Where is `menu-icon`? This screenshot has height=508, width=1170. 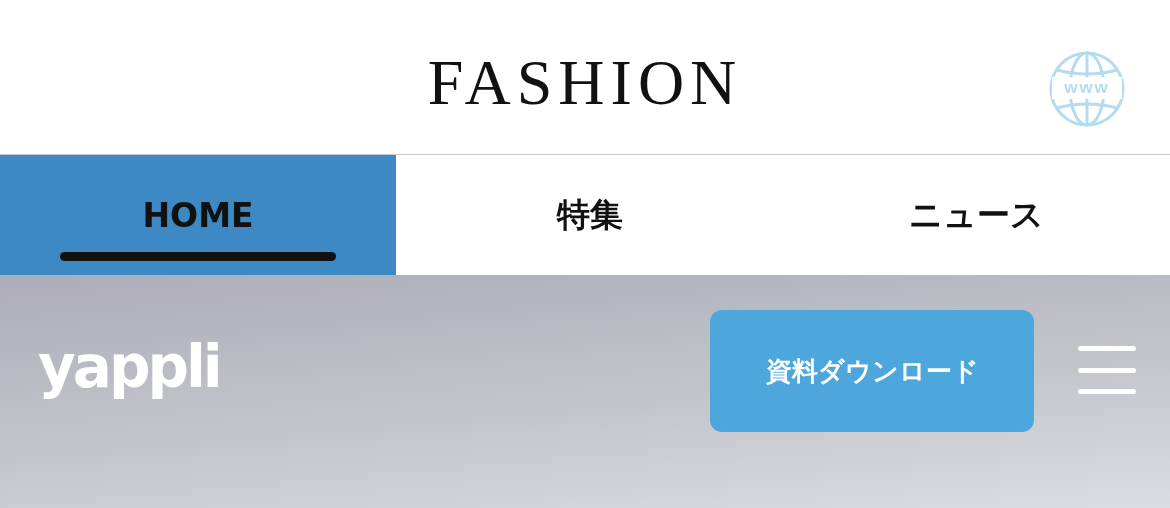 menu-icon is located at coordinates (1107, 370).